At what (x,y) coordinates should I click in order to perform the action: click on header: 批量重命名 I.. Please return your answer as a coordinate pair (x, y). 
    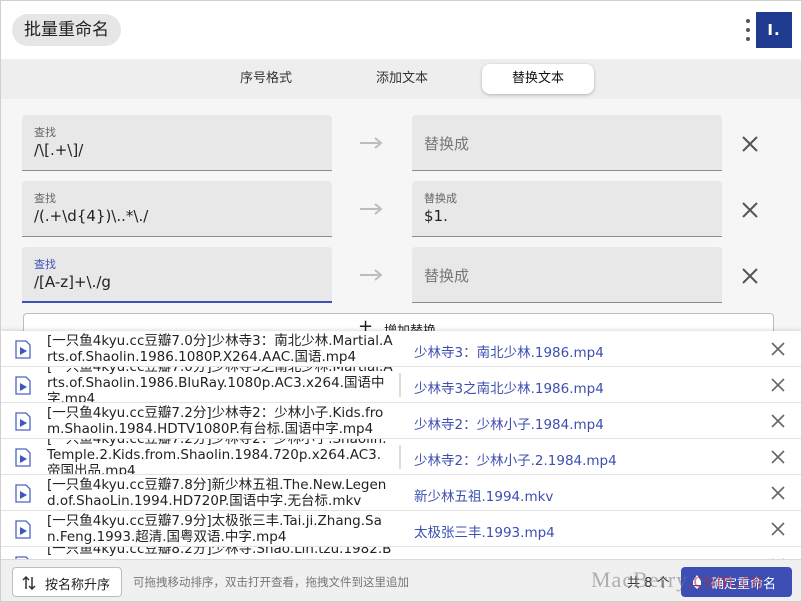
    Looking at the image, I should click on (401, 30).